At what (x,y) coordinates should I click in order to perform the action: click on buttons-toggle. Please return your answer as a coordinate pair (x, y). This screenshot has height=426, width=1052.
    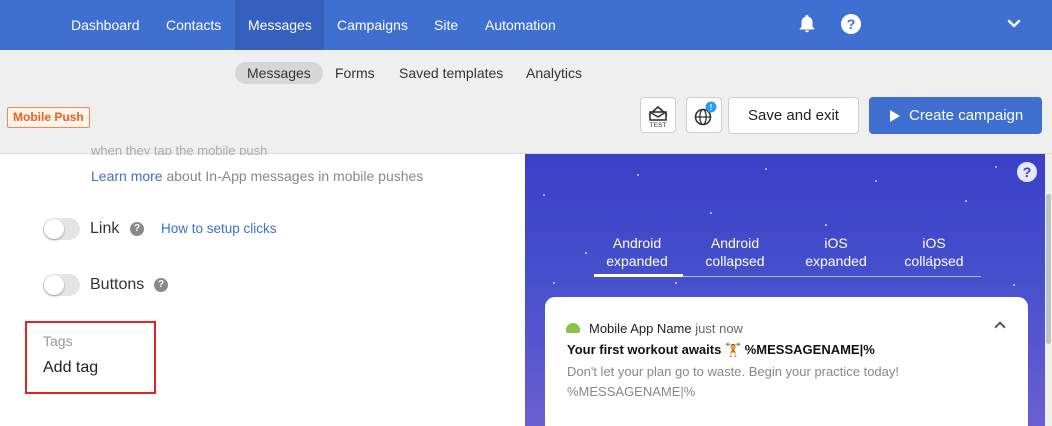
    Looking at the image, I should click on (61, 285).